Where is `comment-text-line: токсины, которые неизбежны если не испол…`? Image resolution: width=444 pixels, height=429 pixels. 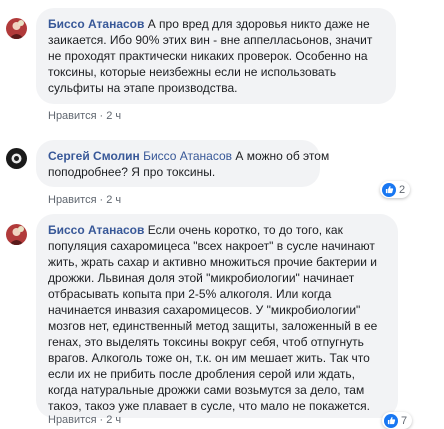 comment-text-line: токсины, которые неизбежны если не испол… is located at coordinates (192, 72).